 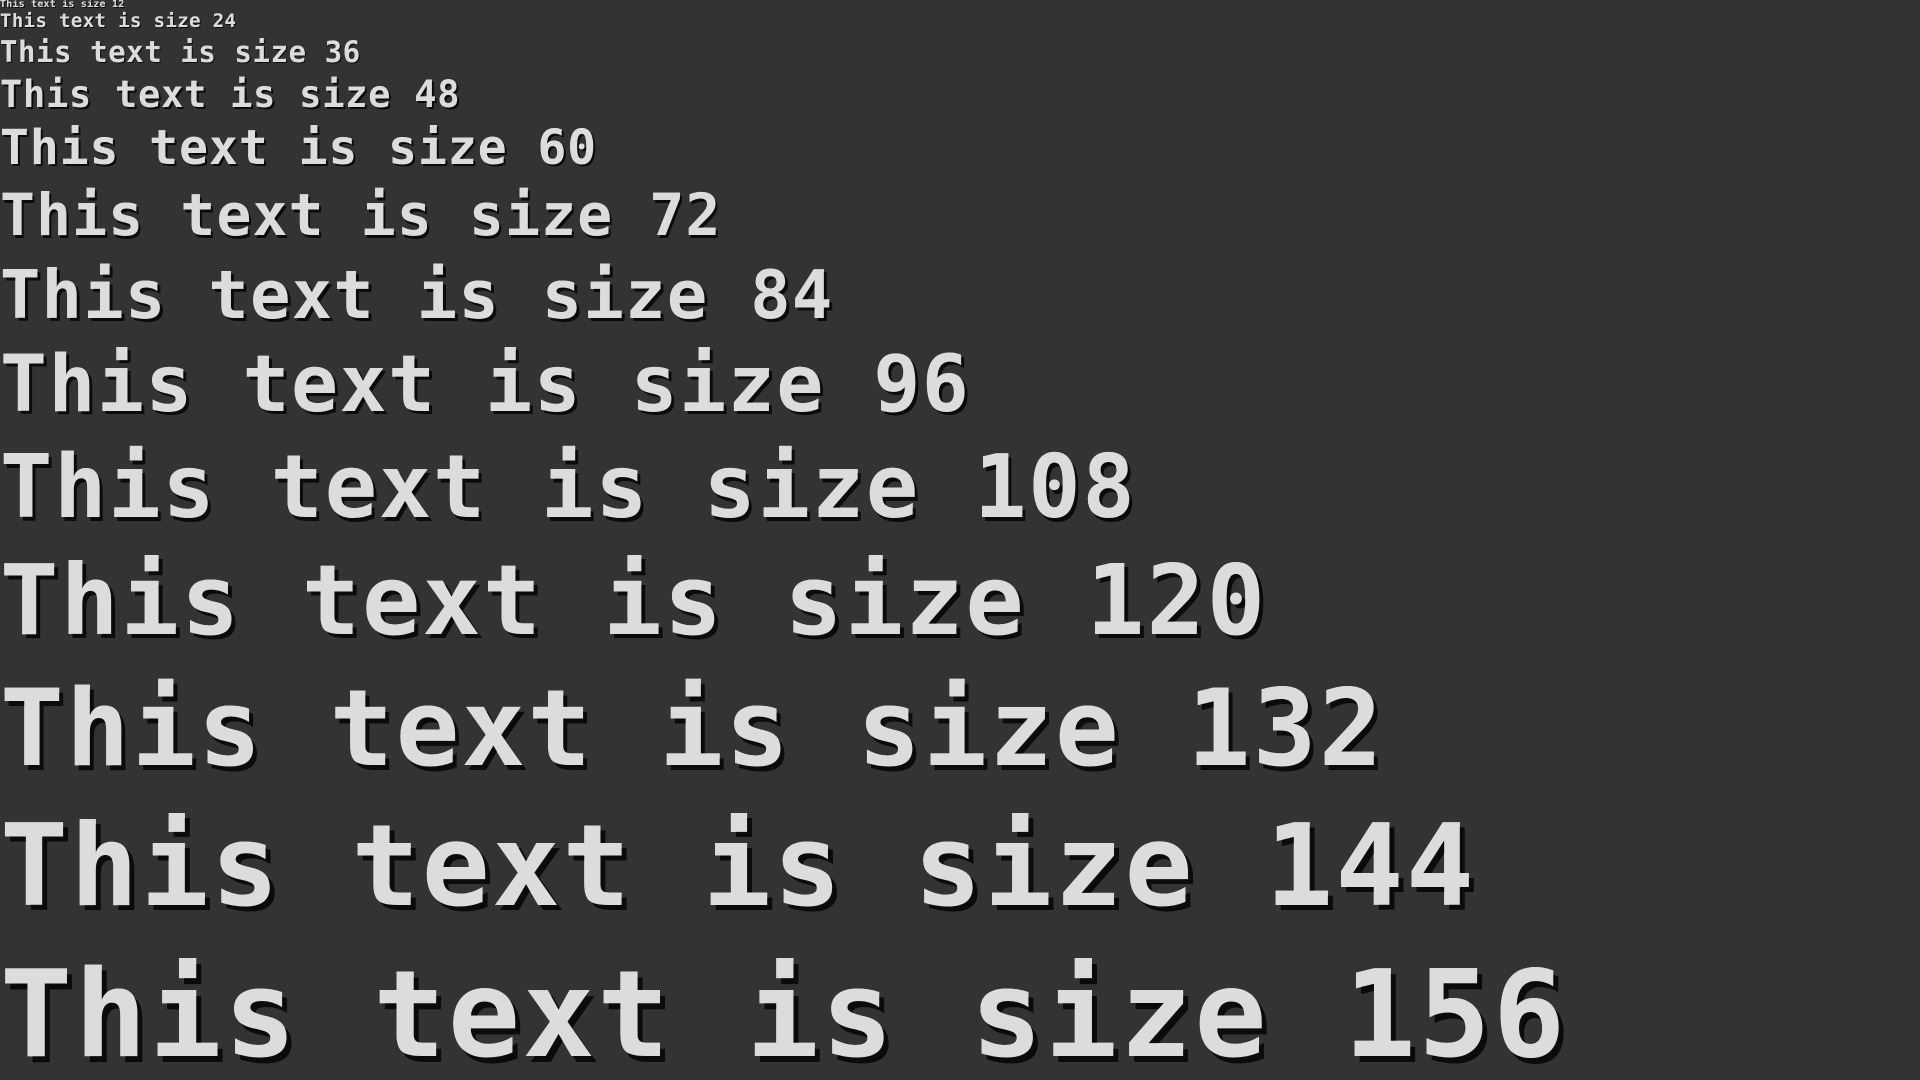 I want to click on text-line-size-144: This text is size 144, so click(x=738, y=866).